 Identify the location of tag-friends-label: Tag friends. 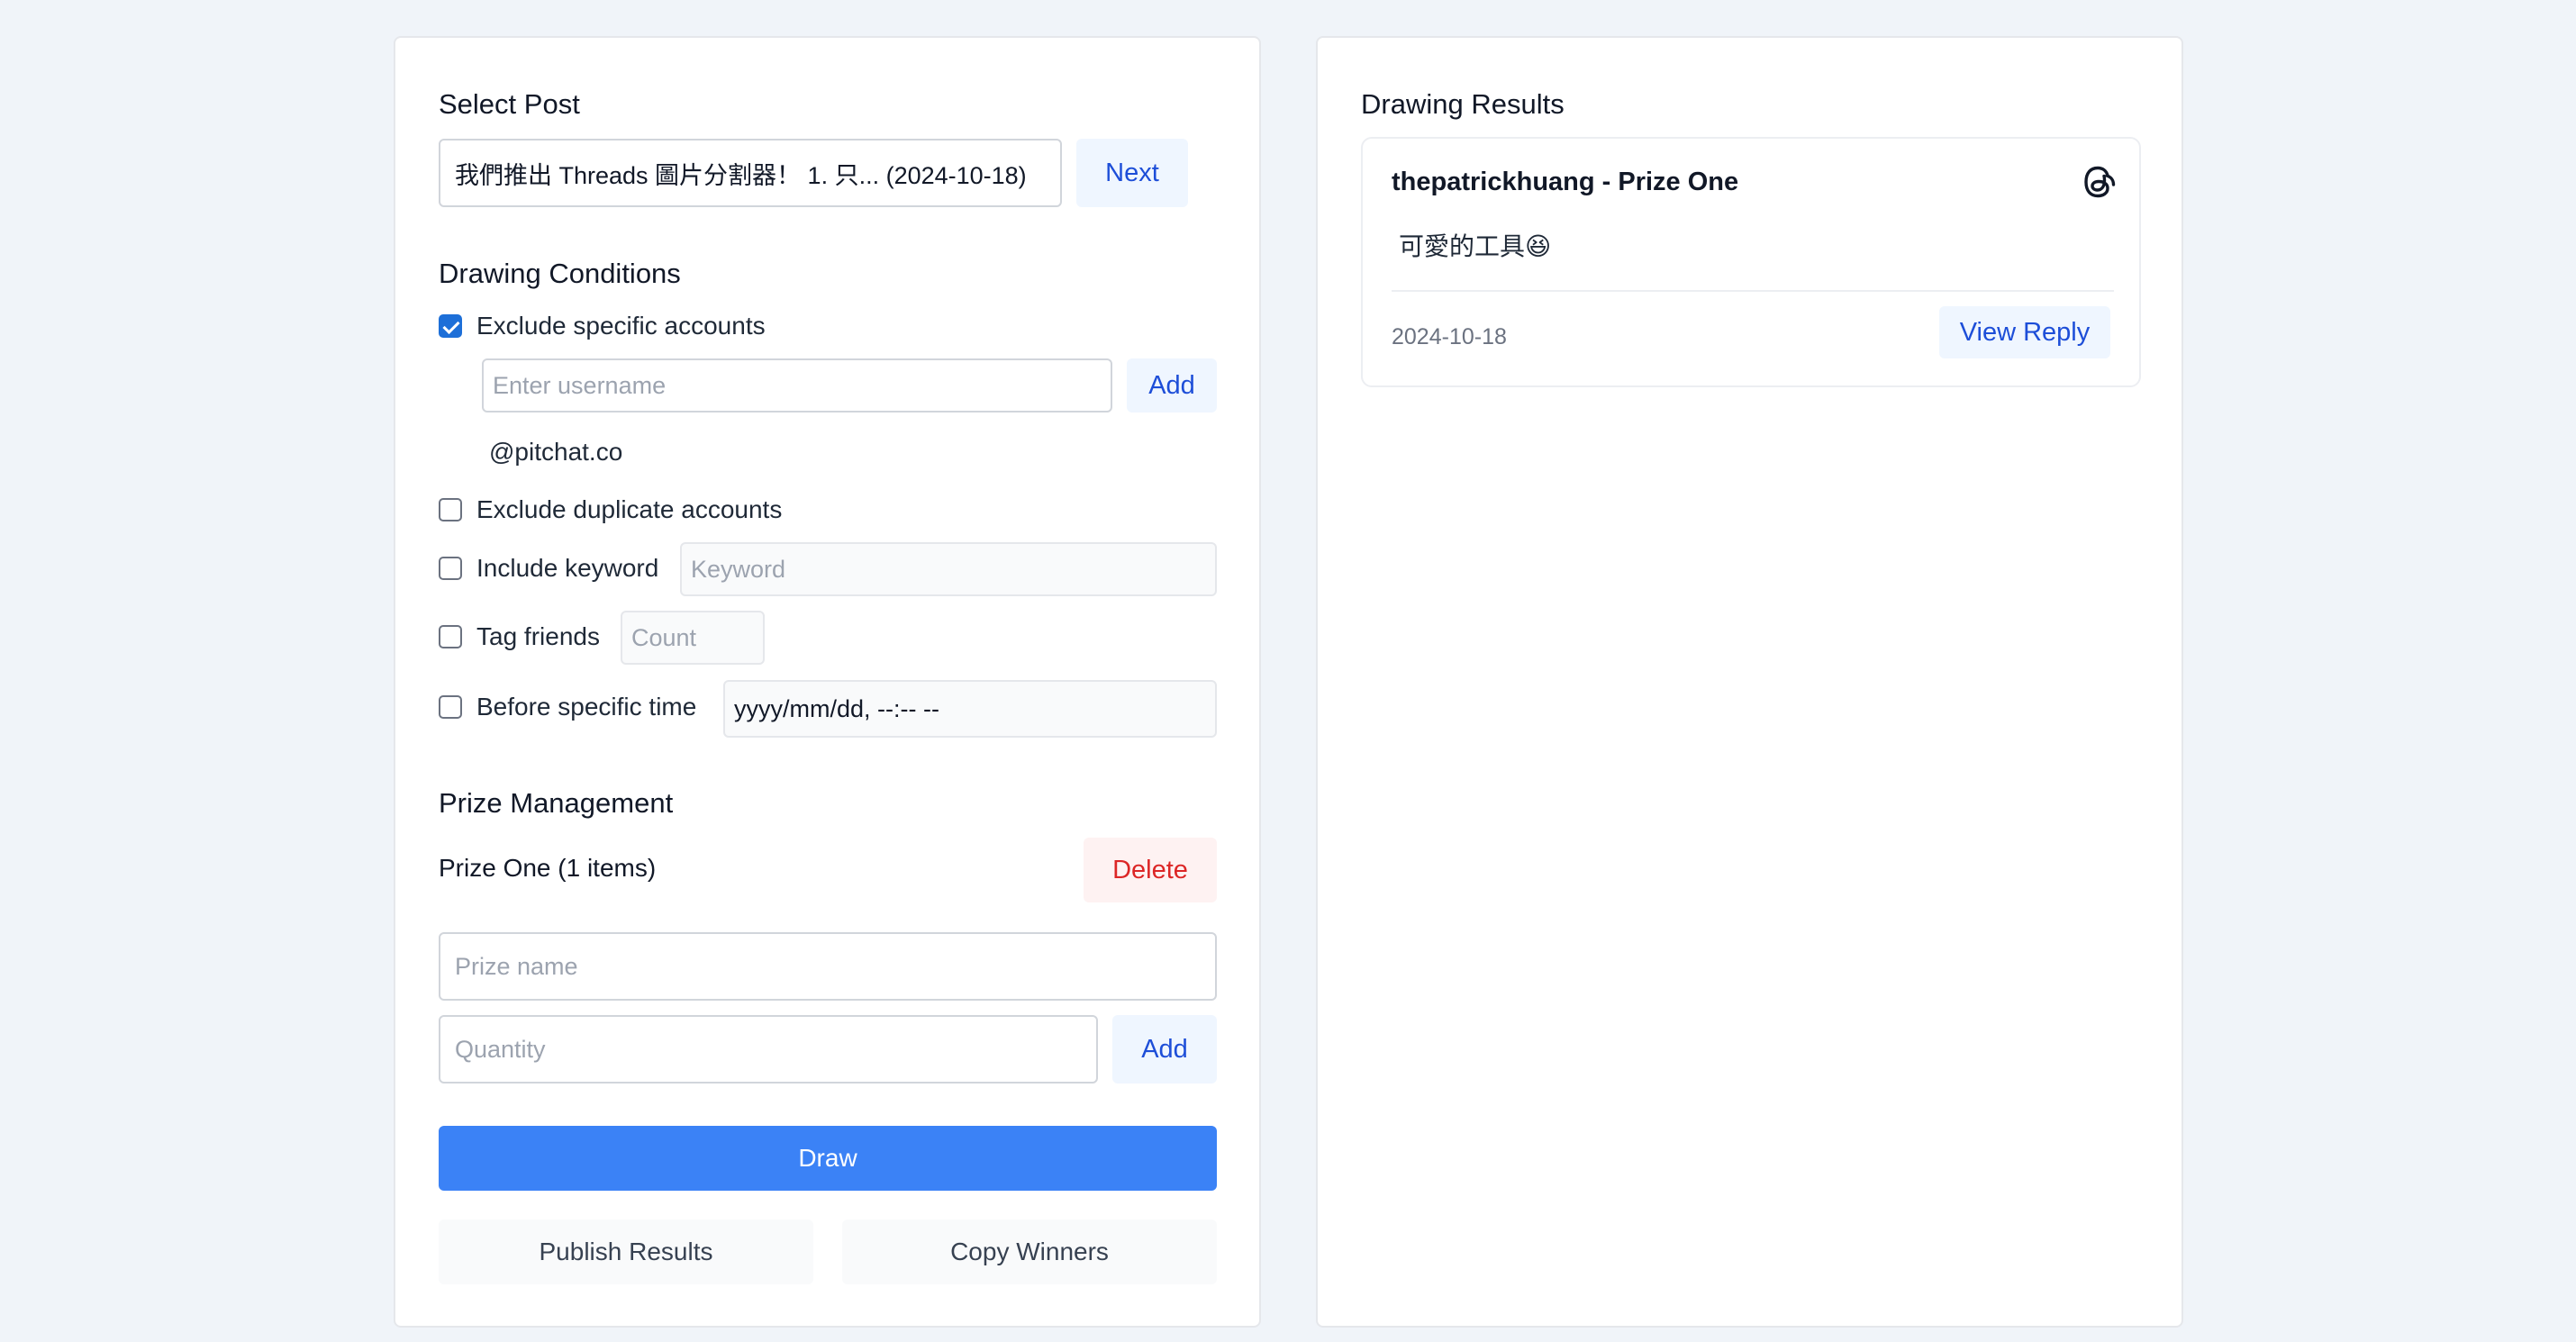
(538, 636).